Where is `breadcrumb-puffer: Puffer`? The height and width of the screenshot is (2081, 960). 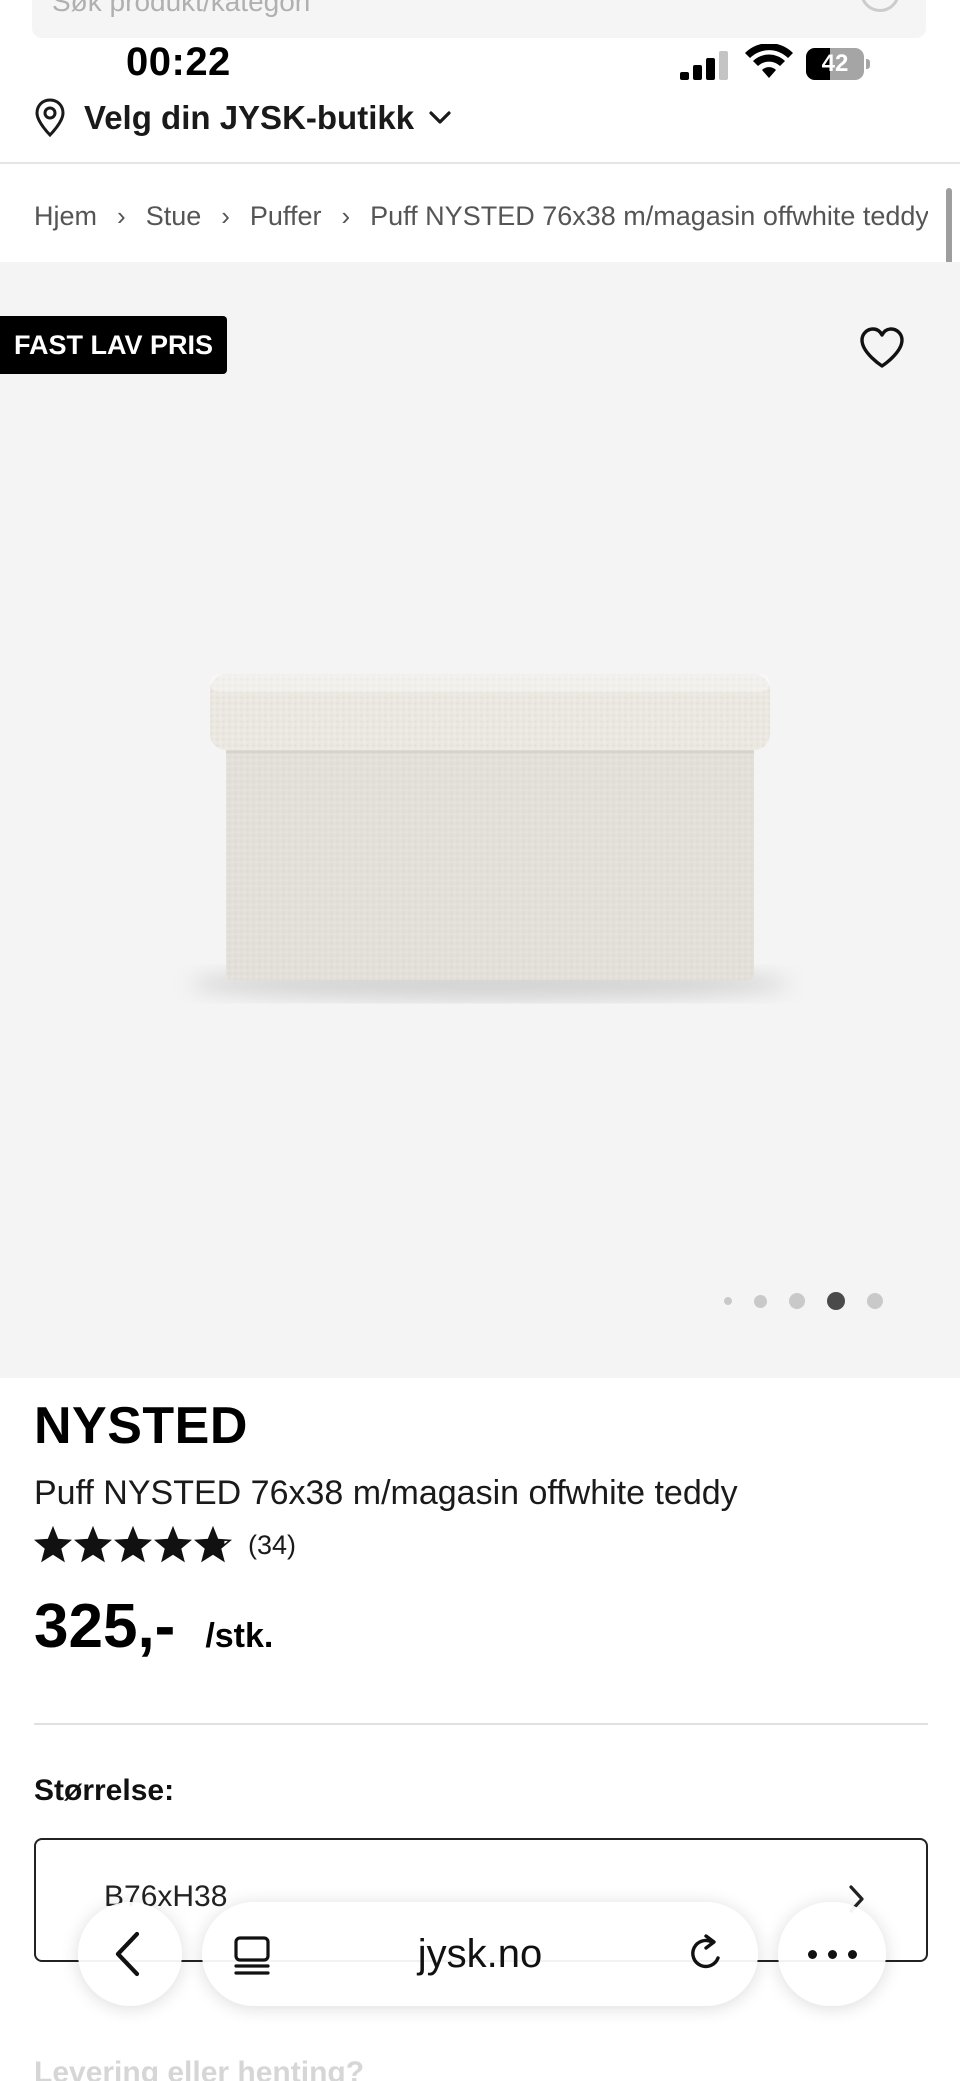
breadcrumb-puffer: Puffer is located at coordinates (286, 216).